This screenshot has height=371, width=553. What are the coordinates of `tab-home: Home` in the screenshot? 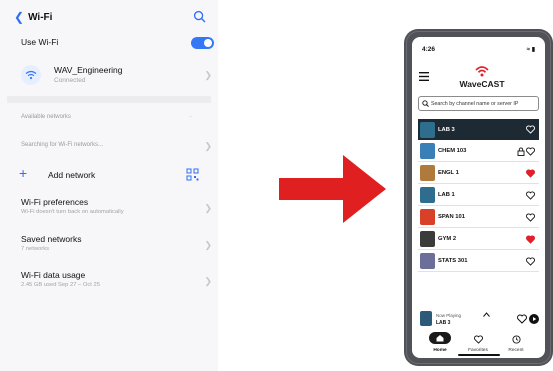 It's located at (440, 345).